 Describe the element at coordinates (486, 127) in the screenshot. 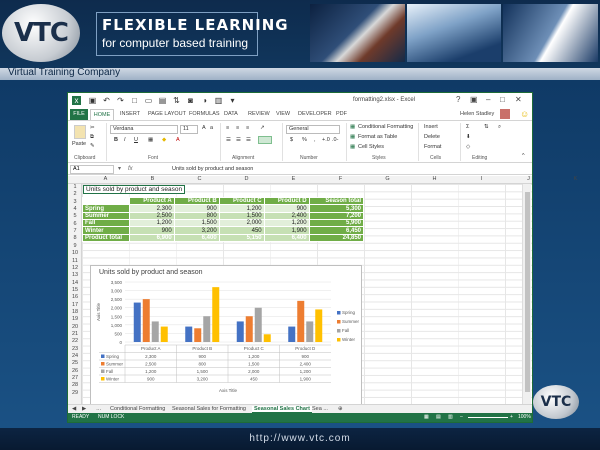

I see `sort-filter-icon: ⇅` at that location.